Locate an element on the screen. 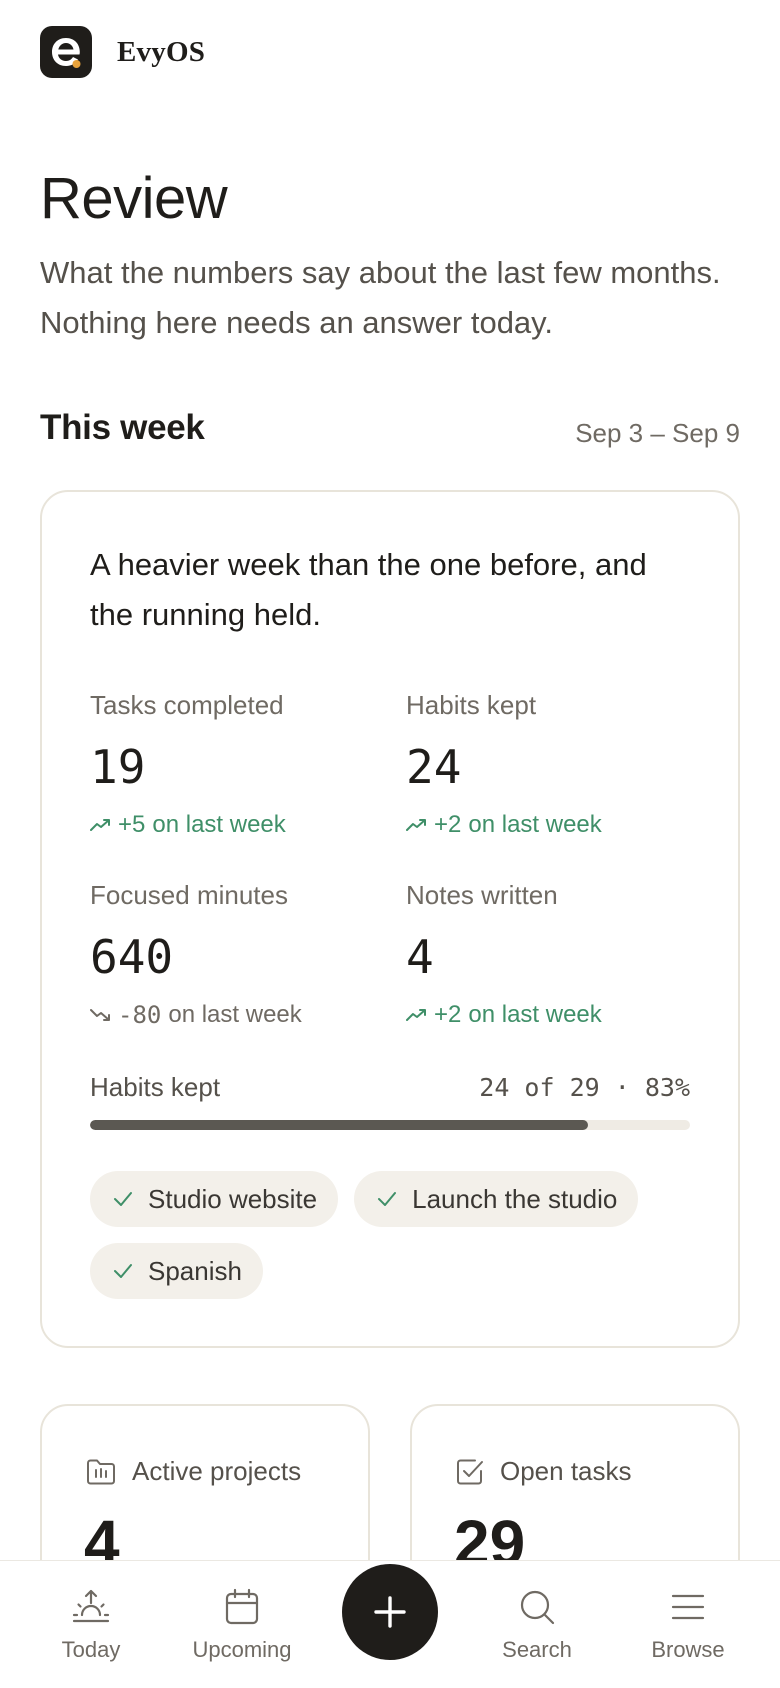 This screenshot has width=780, height=1688. chip-launch-the-studio: Launch the studio is located at coordinates (496, 1199).